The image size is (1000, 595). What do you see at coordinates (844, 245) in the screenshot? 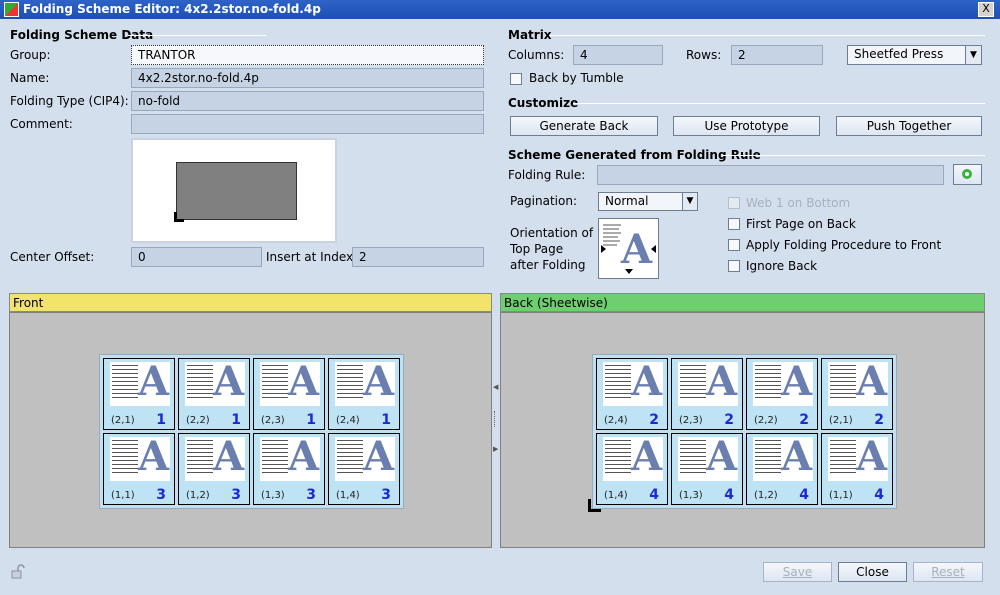
I see `apply-folding-front-label: Apply Folding Procedure to Front` at bounding box center [844, 245].